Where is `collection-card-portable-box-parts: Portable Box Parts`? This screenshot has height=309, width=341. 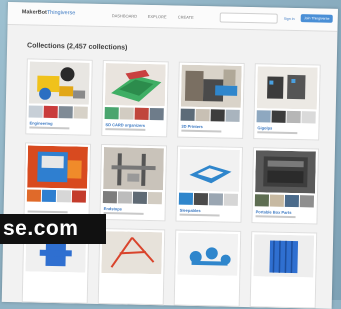
collection-card-portable-box-parts: Portable Box Parts is located at coordinates (285, 186).